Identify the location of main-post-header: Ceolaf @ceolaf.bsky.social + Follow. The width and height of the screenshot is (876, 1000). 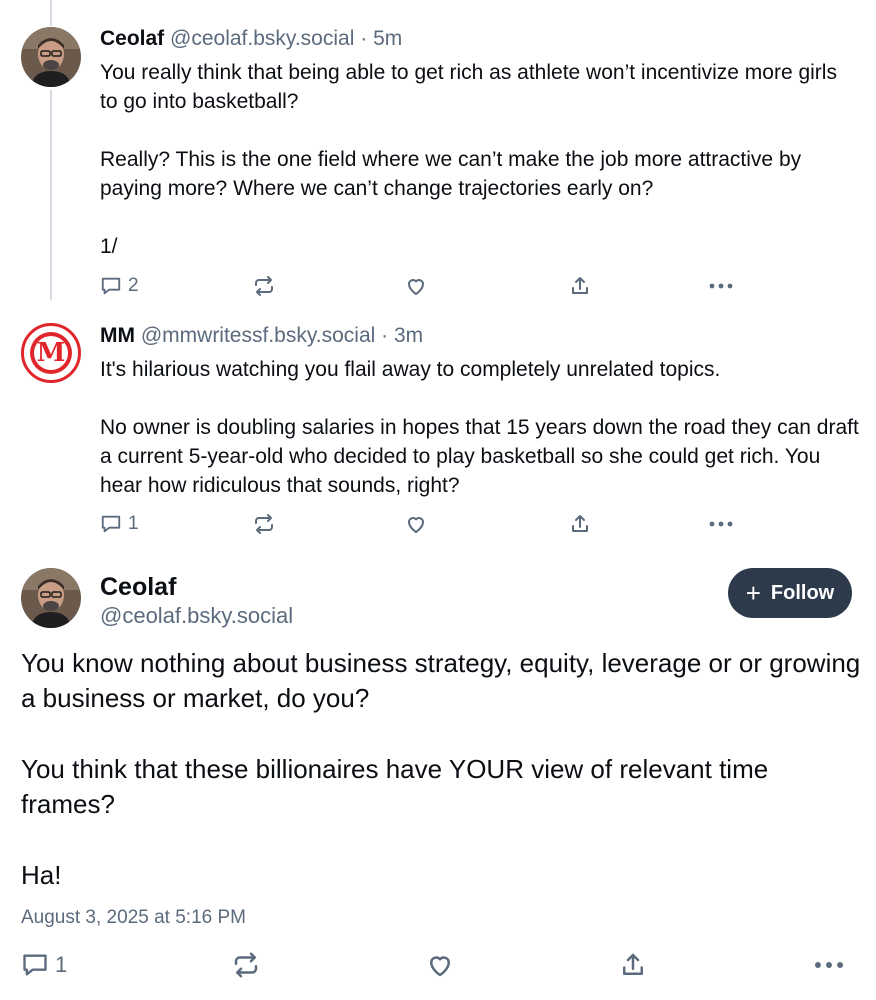
(438, 600).